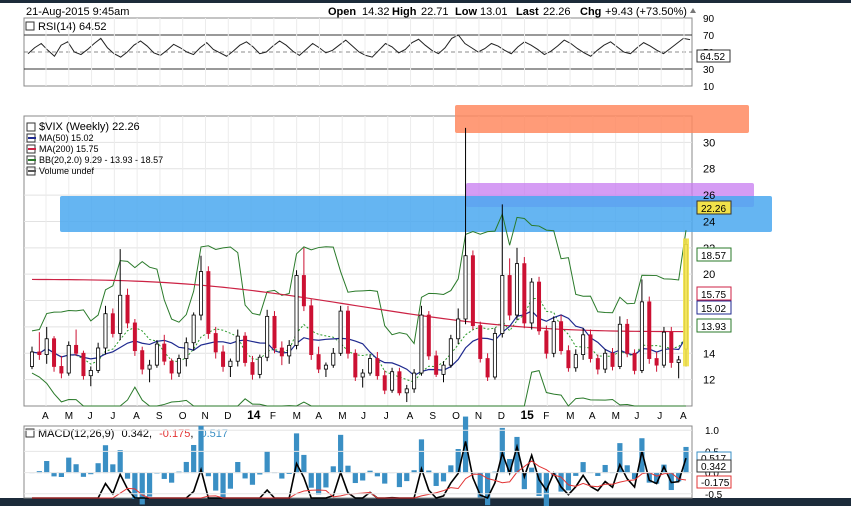  What do you see at coordinates (709, 70) in the screenshot?
I see `rsi-tick-label: 30` at bounding box center [709, 70].